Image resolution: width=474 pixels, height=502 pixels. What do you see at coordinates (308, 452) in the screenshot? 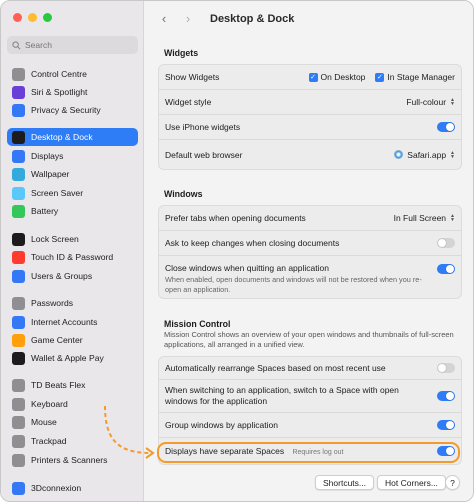
I see `annotation-highlight` at bounding box center [308, 452].